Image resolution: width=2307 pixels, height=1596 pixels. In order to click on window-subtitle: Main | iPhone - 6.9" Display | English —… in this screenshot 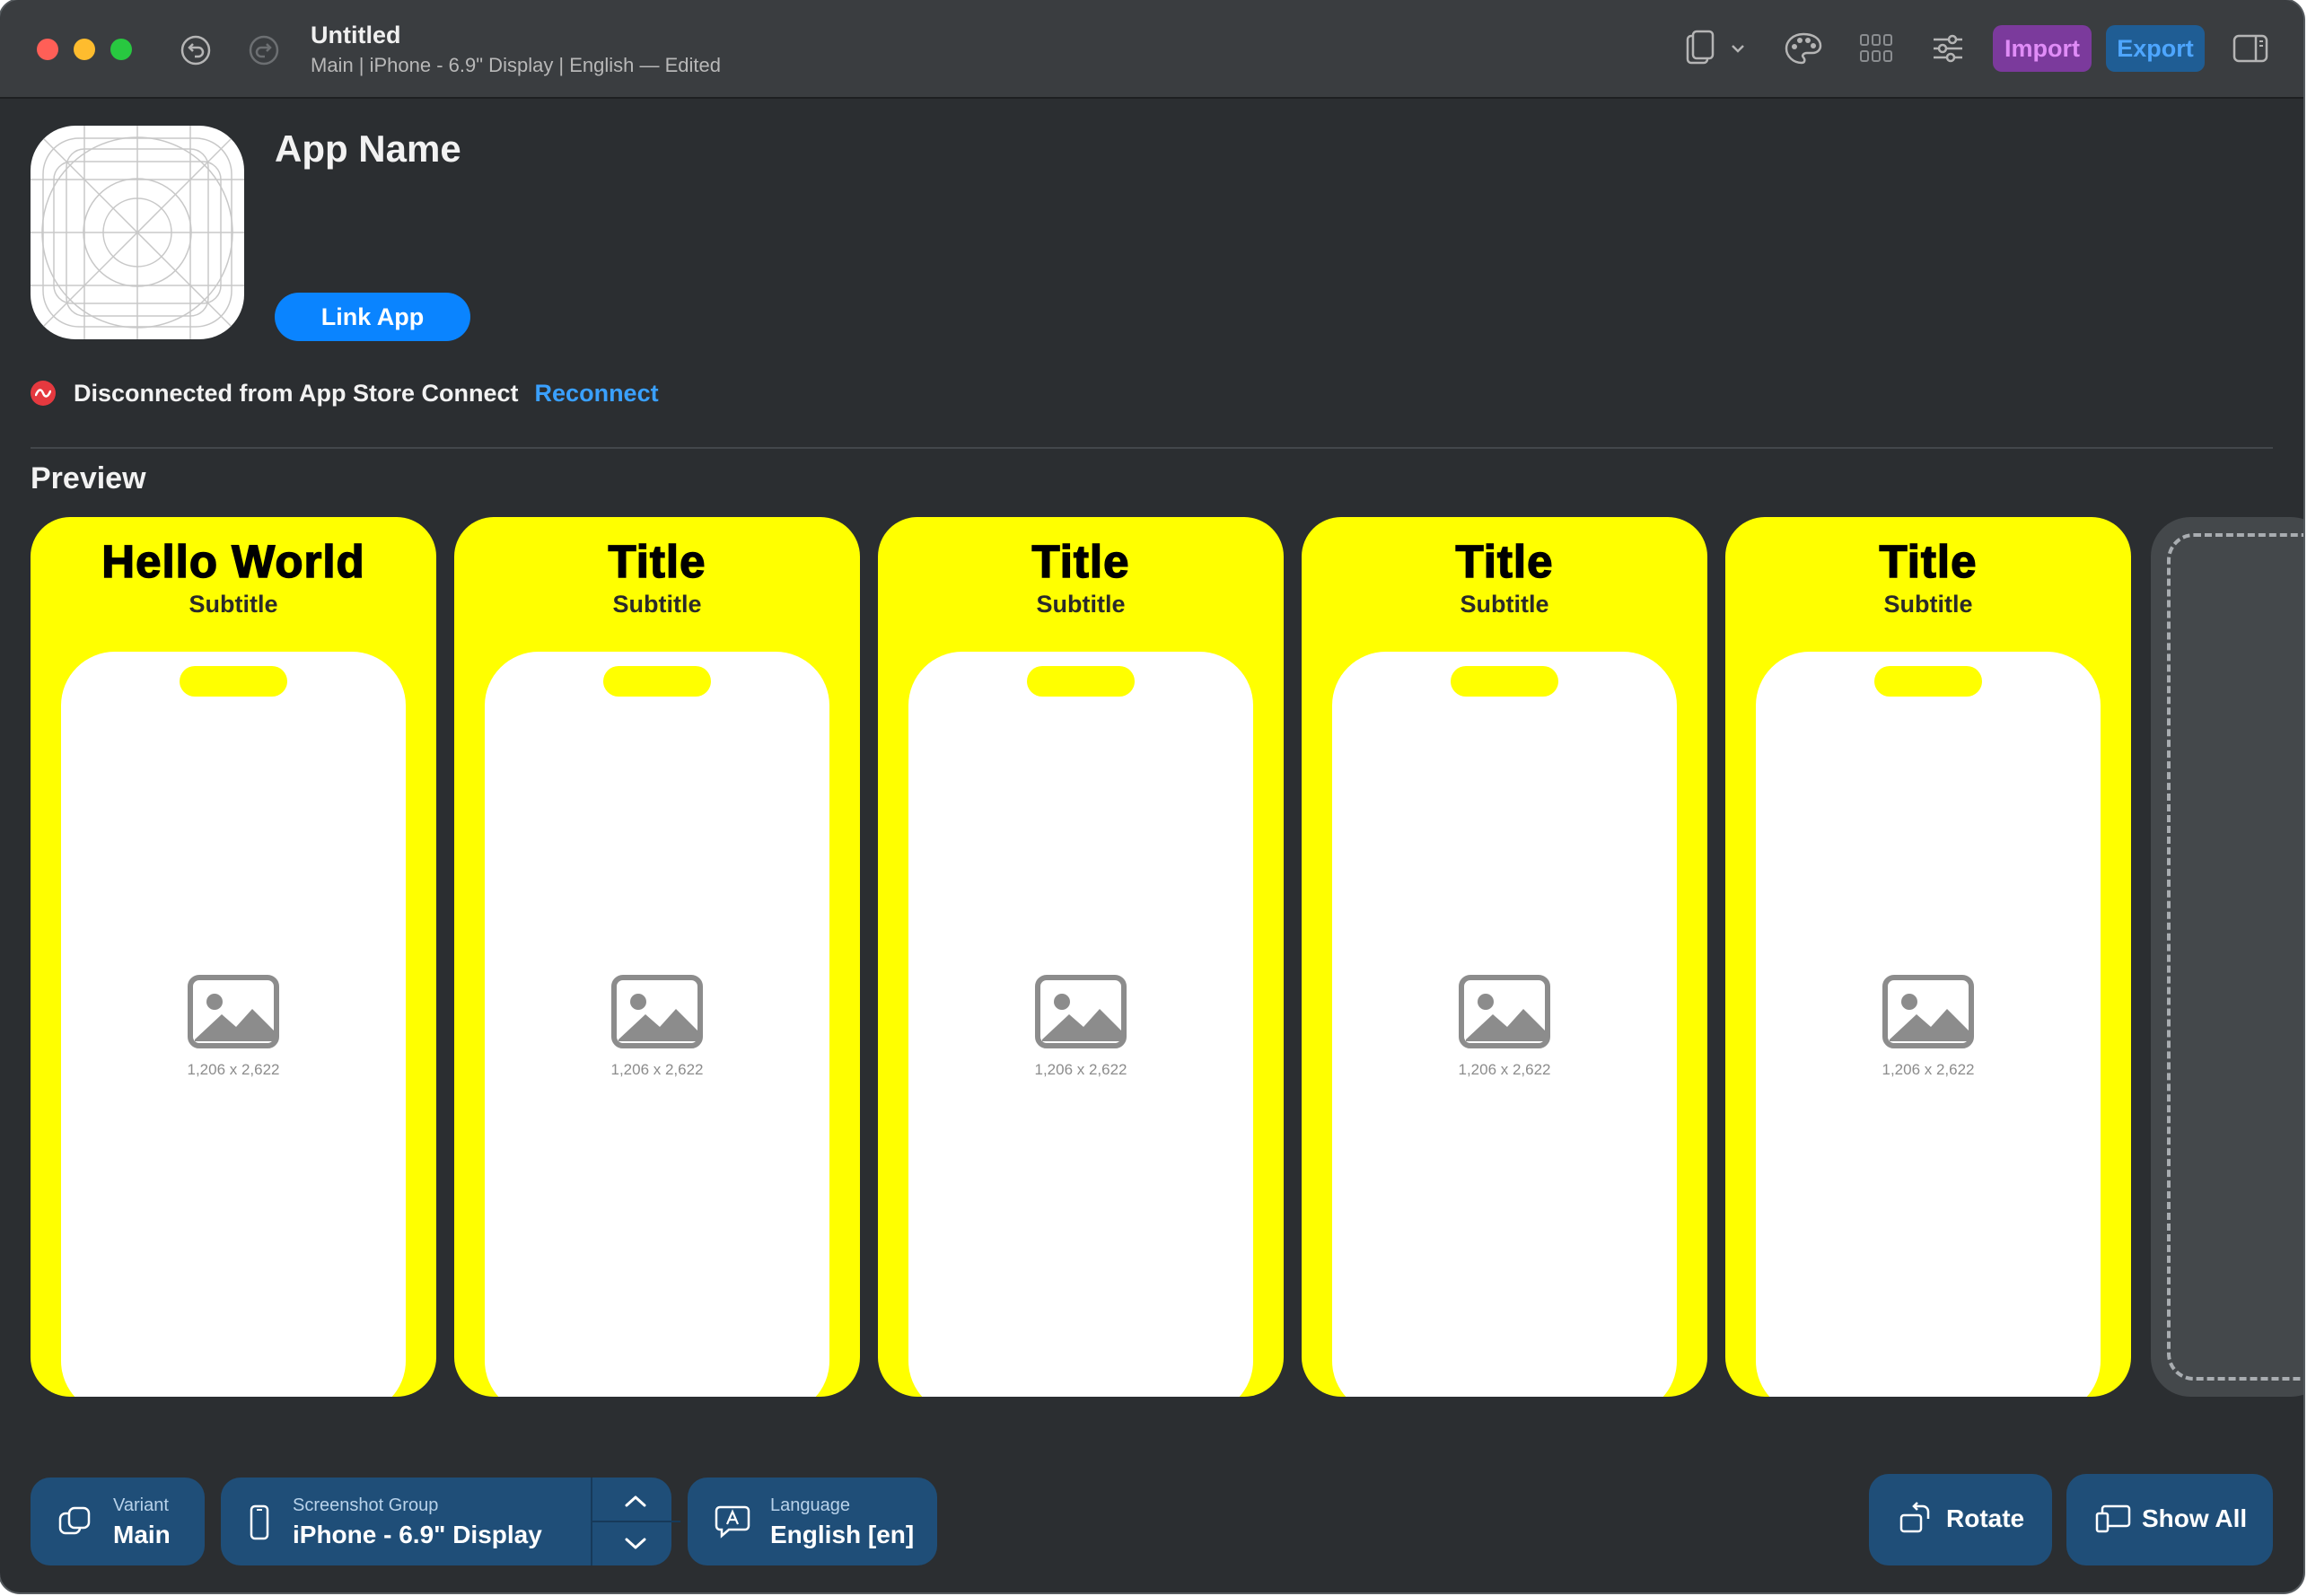, I will do `click(516, 65)`.